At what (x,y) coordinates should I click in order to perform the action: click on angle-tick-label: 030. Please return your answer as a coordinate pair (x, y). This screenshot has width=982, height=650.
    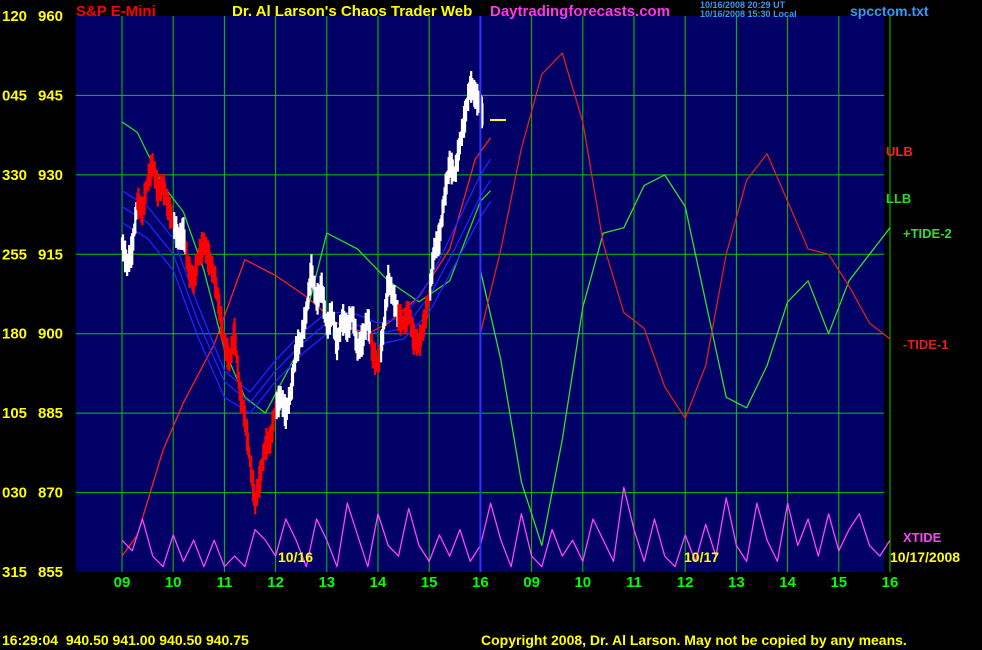
    Looking at the image, I should click on (14, 493).